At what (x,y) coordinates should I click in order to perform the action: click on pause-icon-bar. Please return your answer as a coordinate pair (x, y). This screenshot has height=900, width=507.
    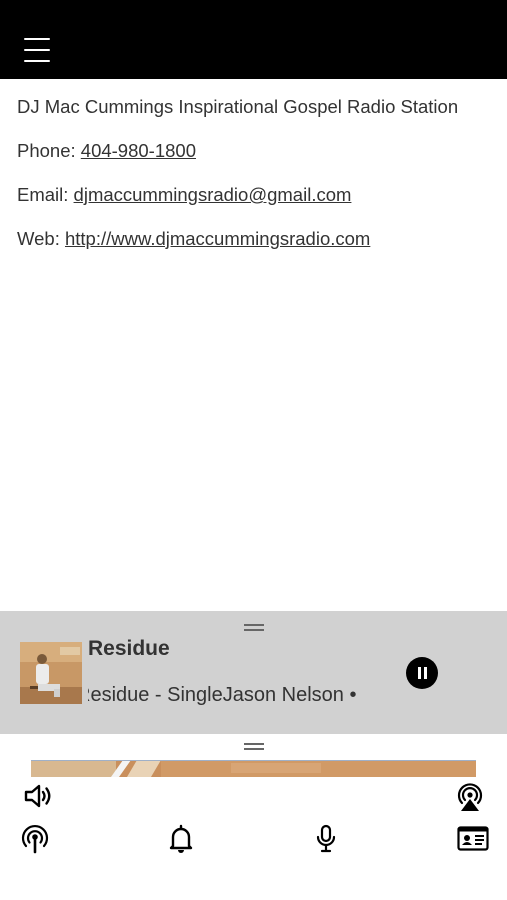
    Looking at the image, I should click on (425, 673).